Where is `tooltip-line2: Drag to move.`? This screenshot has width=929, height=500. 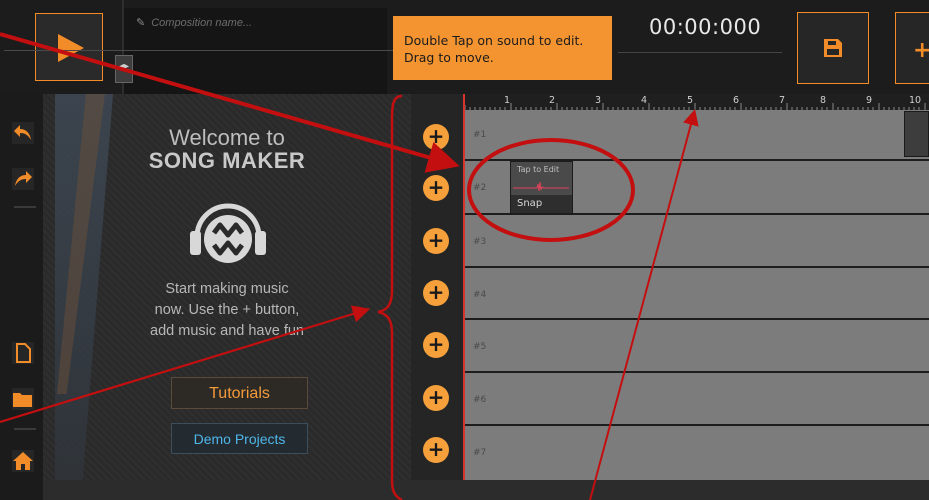
tooltip-line2: Drag to move. is located at coordinates (449, 57).